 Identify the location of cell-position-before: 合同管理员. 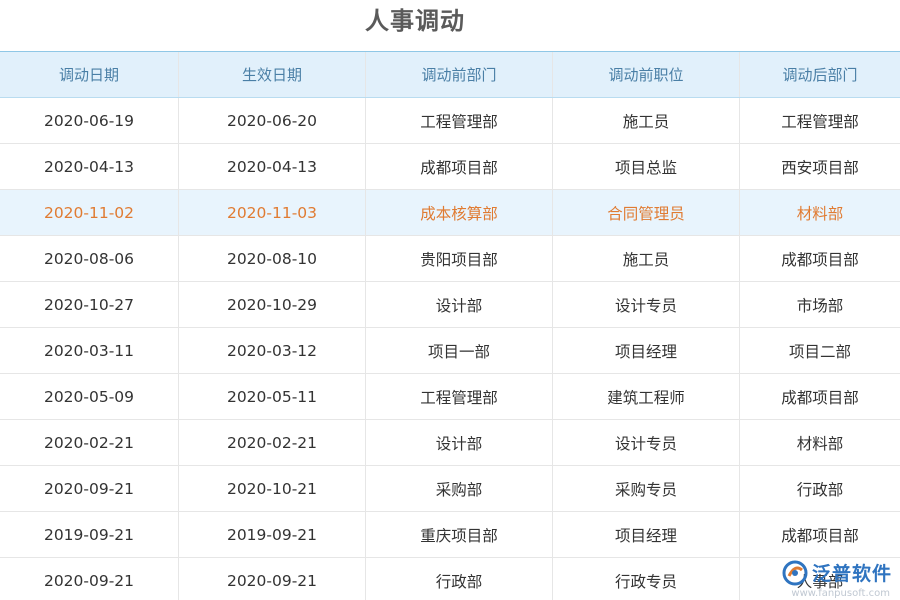
(646, 212).